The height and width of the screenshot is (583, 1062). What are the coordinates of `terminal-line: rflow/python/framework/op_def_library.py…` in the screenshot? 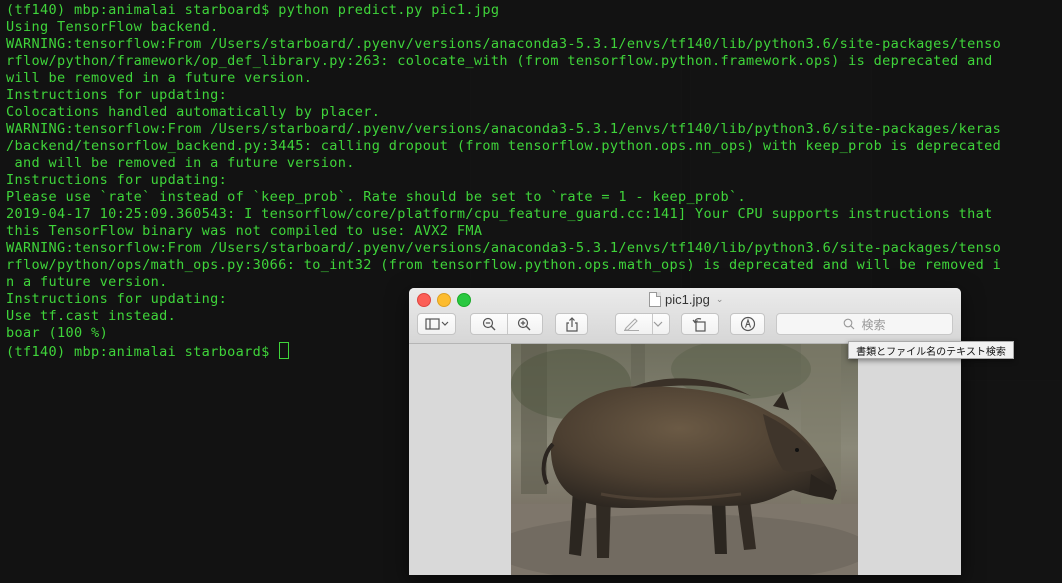 It's located at (499, 61).